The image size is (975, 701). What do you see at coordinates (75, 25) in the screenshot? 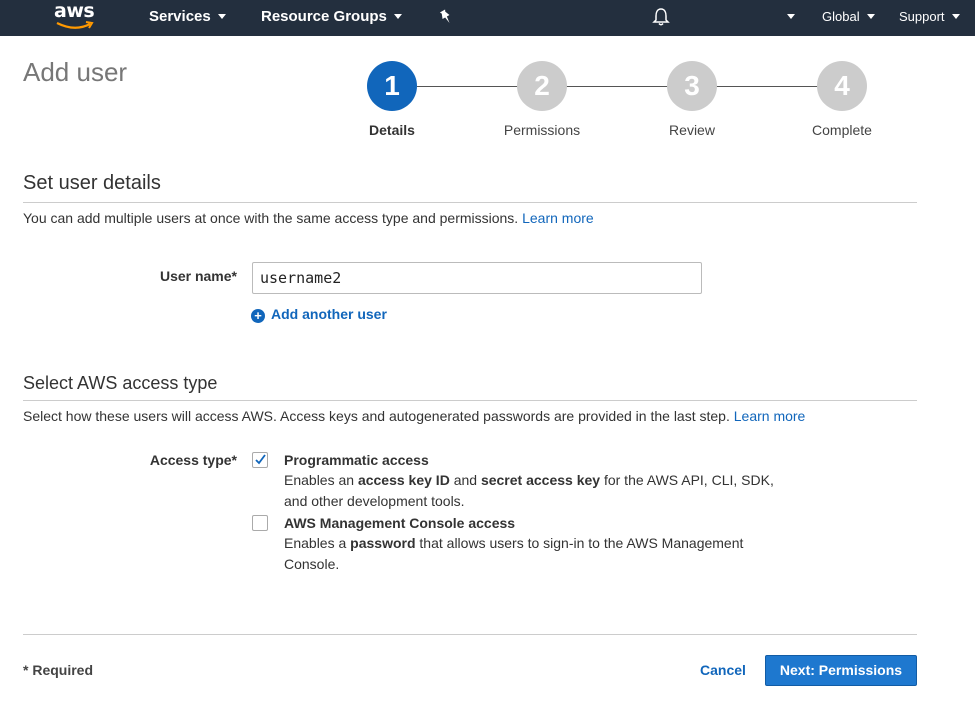
I see `aws-smile-icon` at bounding box center [75, 25].